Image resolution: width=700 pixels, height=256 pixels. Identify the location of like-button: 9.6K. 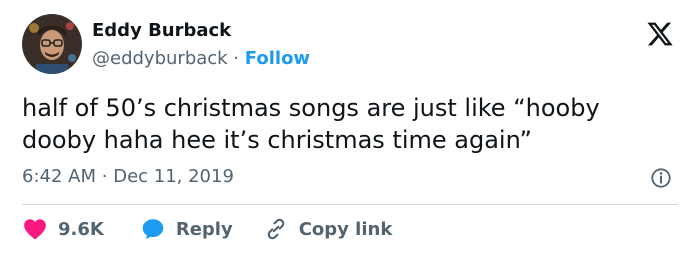
(63, 229).